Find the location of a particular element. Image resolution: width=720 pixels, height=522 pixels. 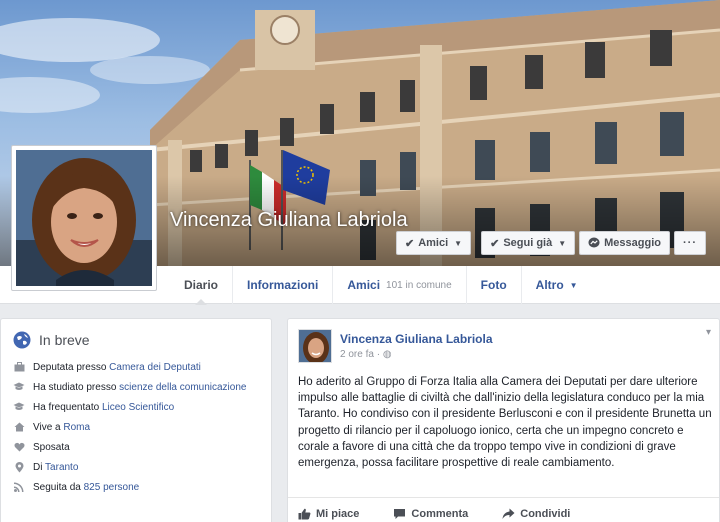

comment-icon is located at coordinates (400, 513).